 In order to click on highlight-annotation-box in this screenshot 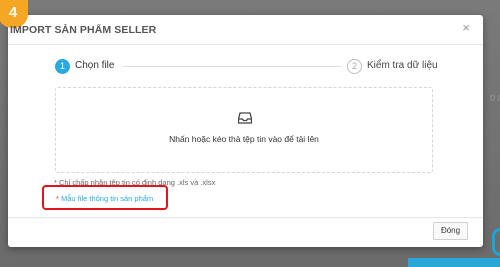, I will do `click(105, 197)`.